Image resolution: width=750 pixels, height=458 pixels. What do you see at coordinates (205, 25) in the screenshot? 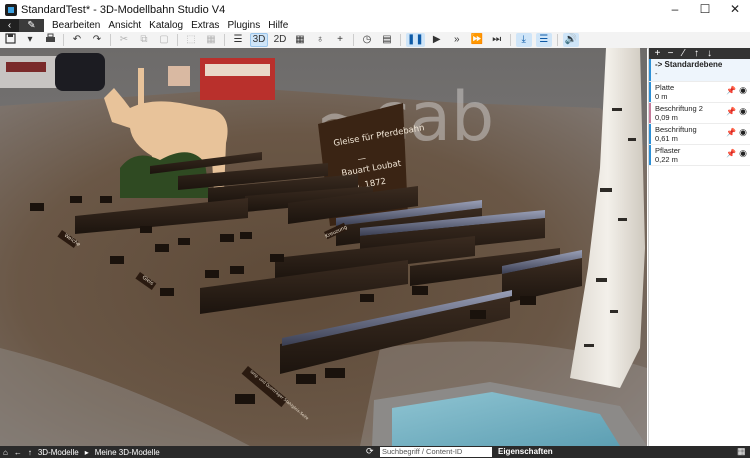
I see `menu-extras: Extras` at bounding box center [205, 25].